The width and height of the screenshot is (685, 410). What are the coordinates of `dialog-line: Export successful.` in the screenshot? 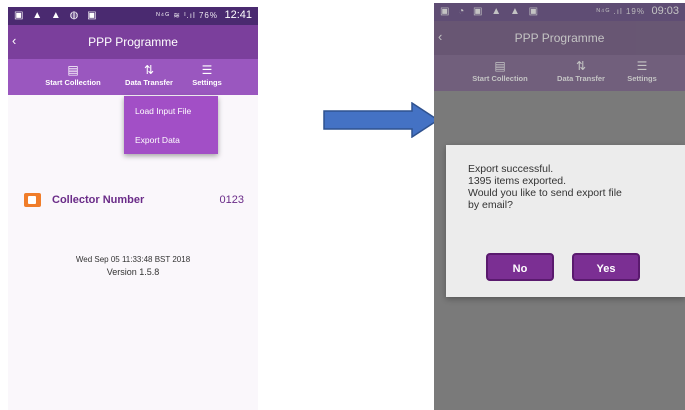 It's located at (511, 169).